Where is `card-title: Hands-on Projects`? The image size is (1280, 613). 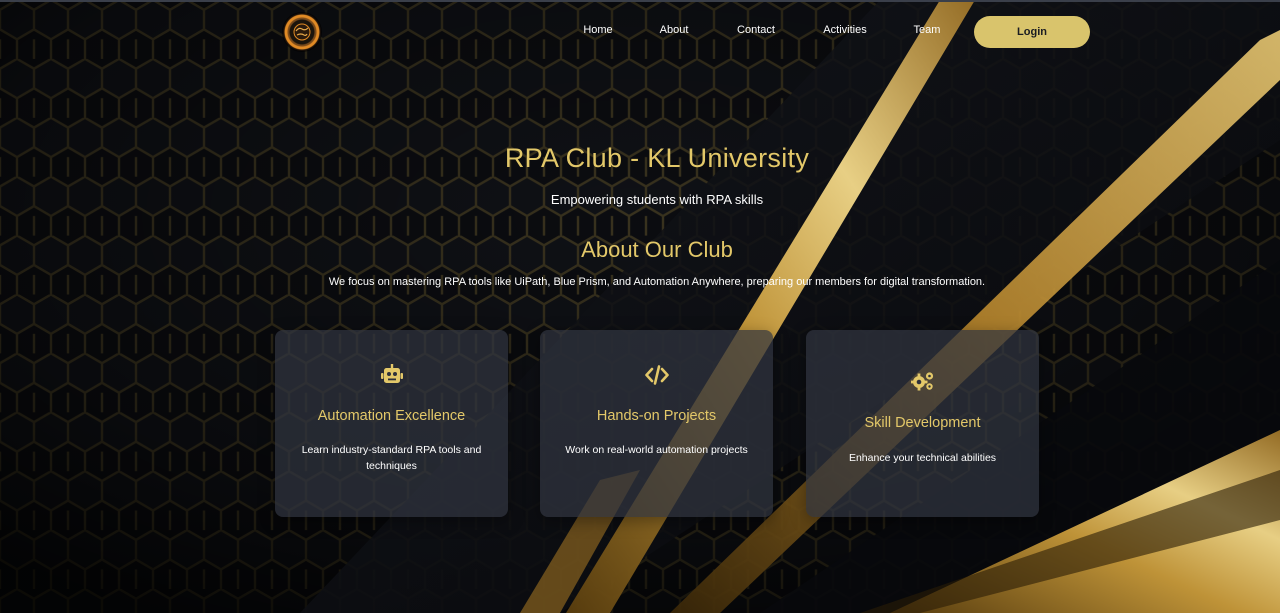 card-title: Hands-on Projects is located at coordinates (656, 416).